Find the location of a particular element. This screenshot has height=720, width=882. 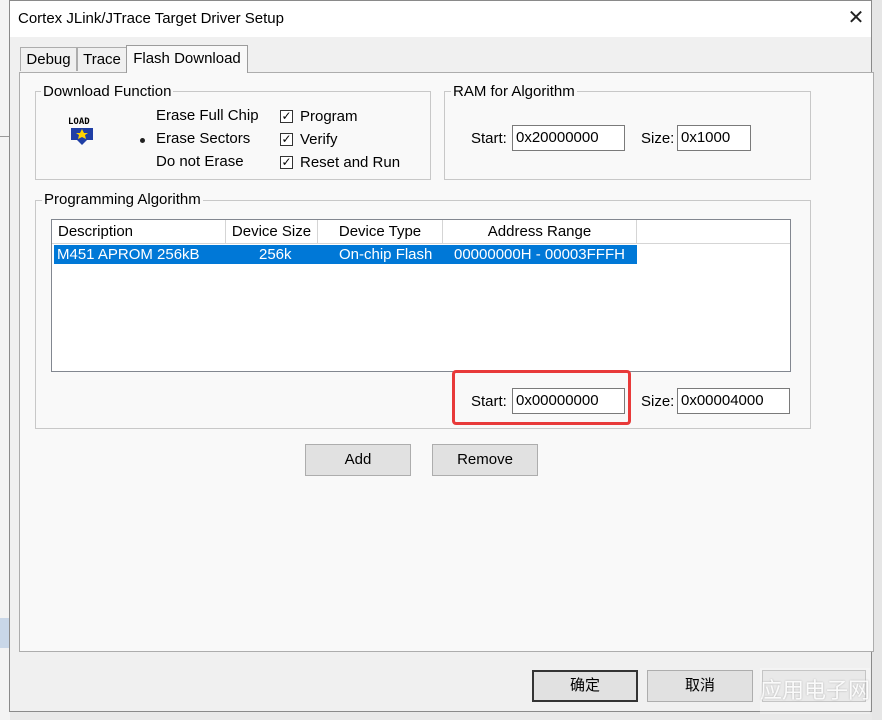

verify-label: Verify is located at coordinates (319, 140).